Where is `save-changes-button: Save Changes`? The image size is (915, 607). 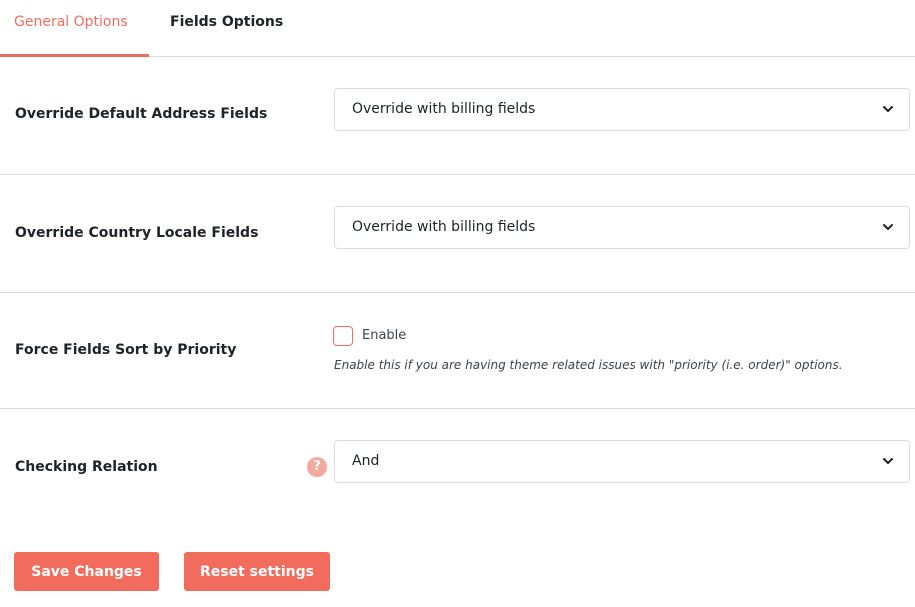
save-changes-button: Save Changes is located at coordinates (86, 571).